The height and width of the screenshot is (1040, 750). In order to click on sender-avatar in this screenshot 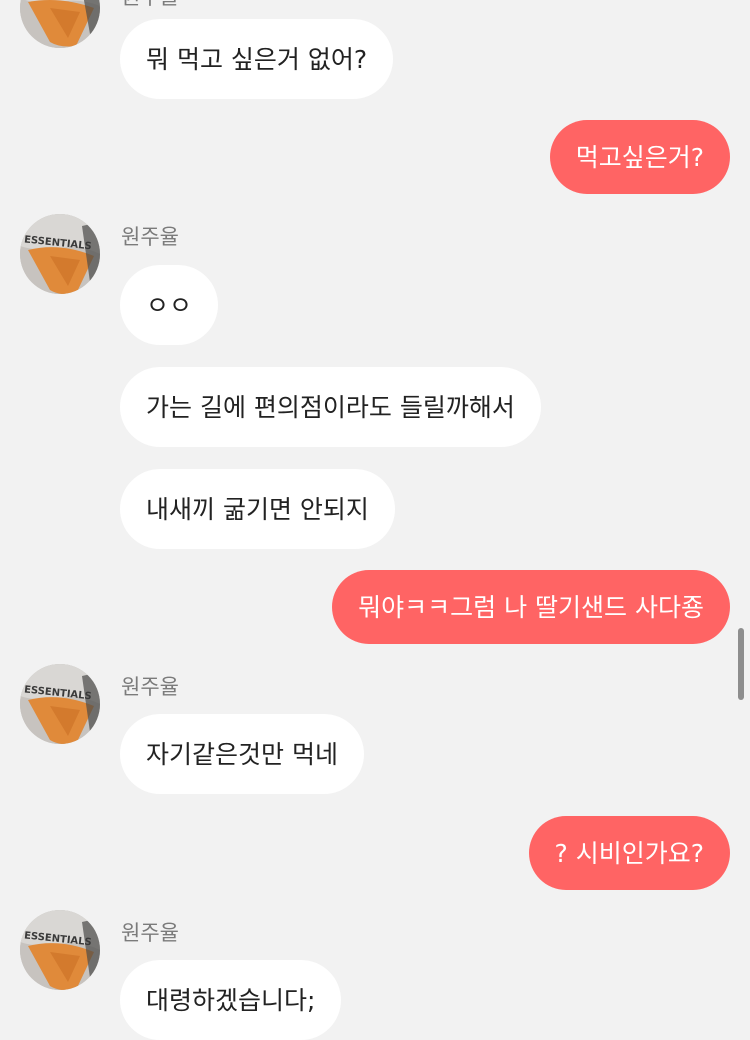, I will do `click(60, 24)`.